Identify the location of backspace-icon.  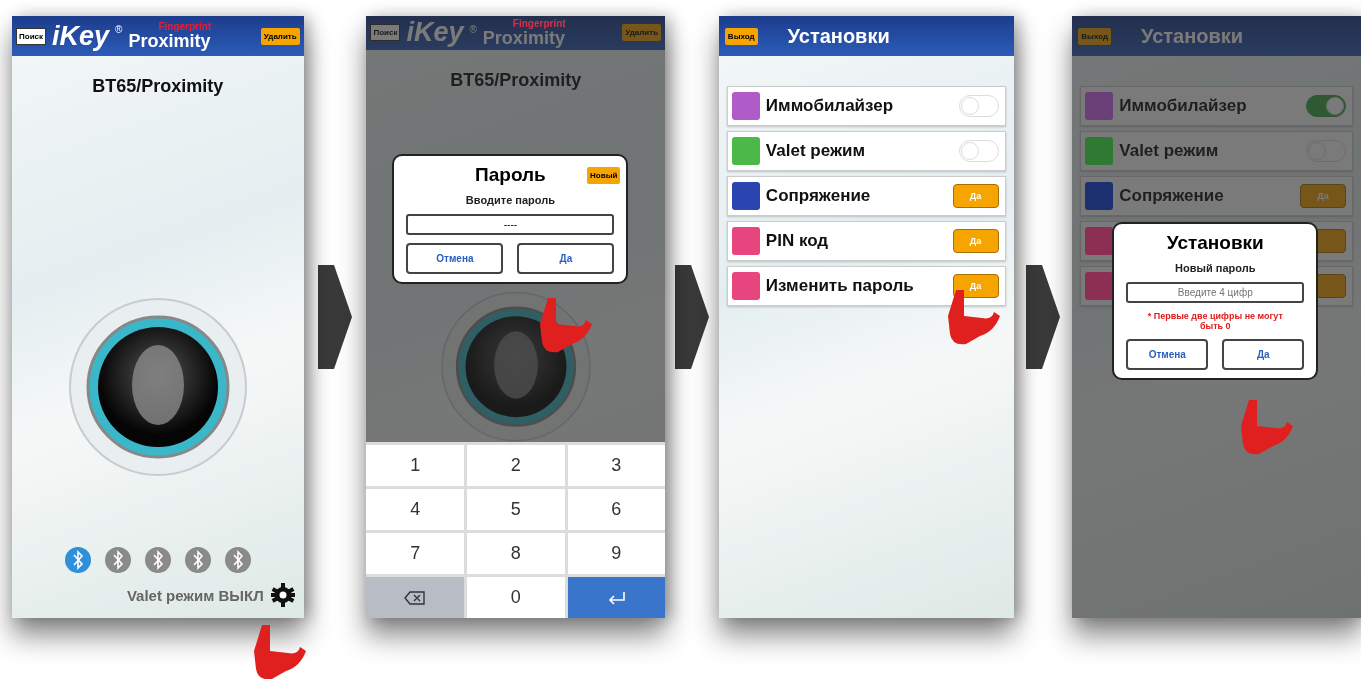
(415, 597).